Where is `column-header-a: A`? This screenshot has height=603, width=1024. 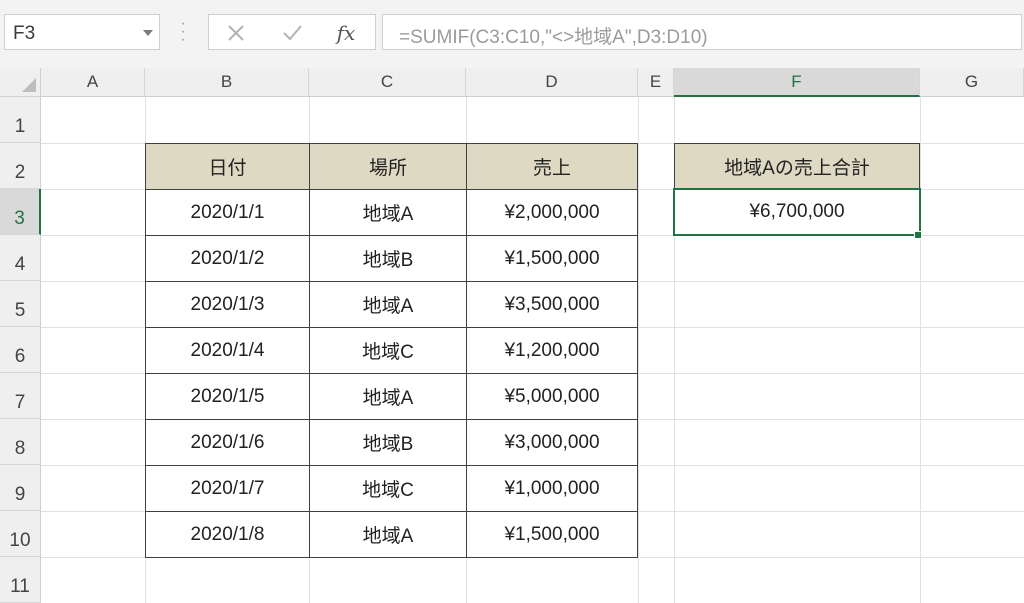 column-header-a: A is located at coordinates (93, 82).